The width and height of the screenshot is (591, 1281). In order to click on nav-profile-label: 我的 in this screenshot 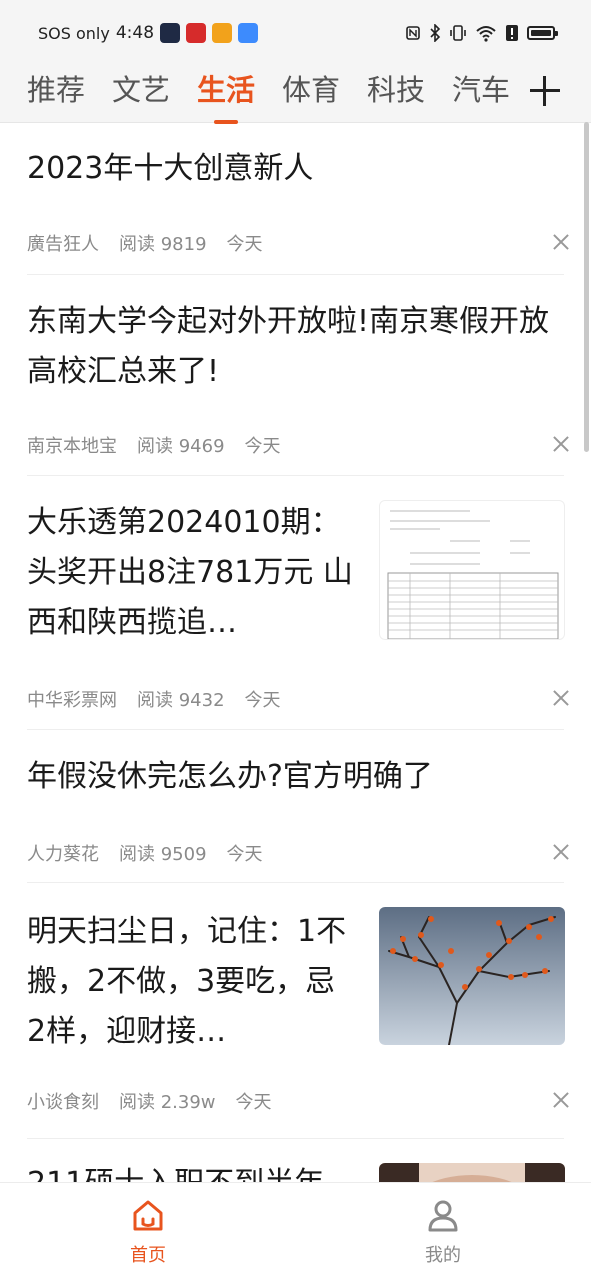, I will do `click(443, 1255)`.